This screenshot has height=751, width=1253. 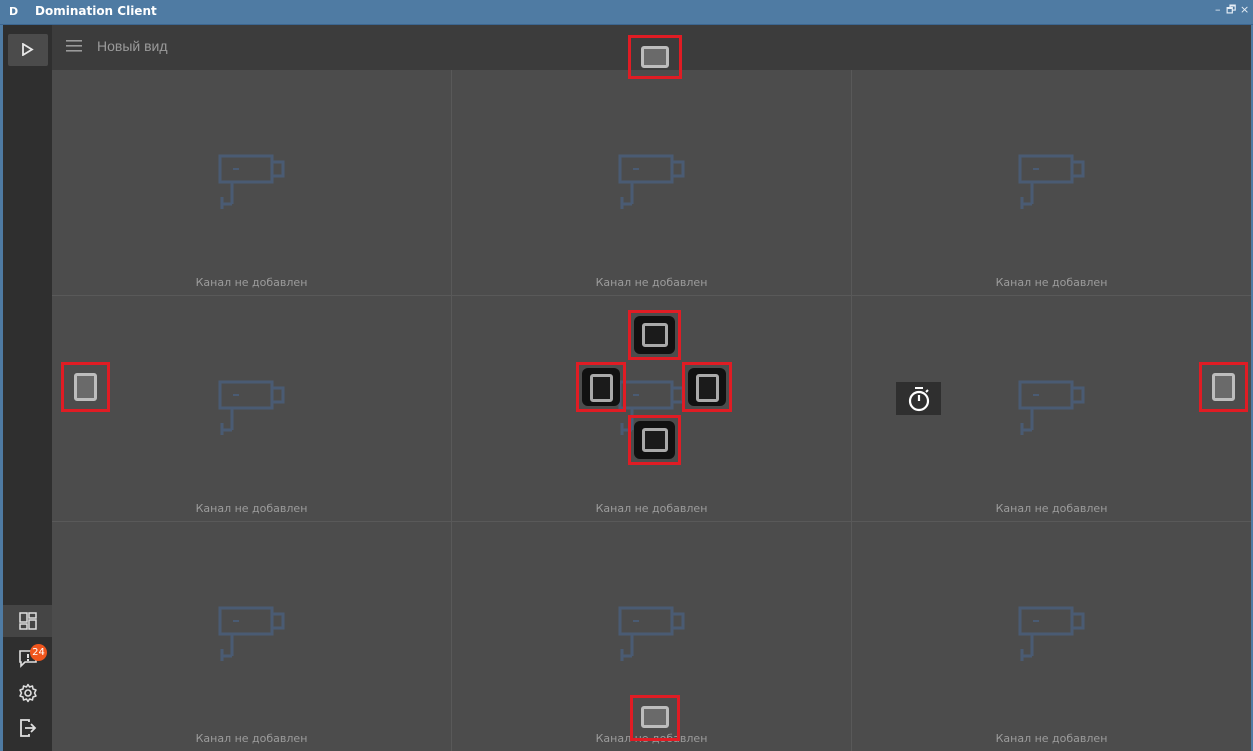 I want to click on events-button: 24, so click(x=27, y=658).